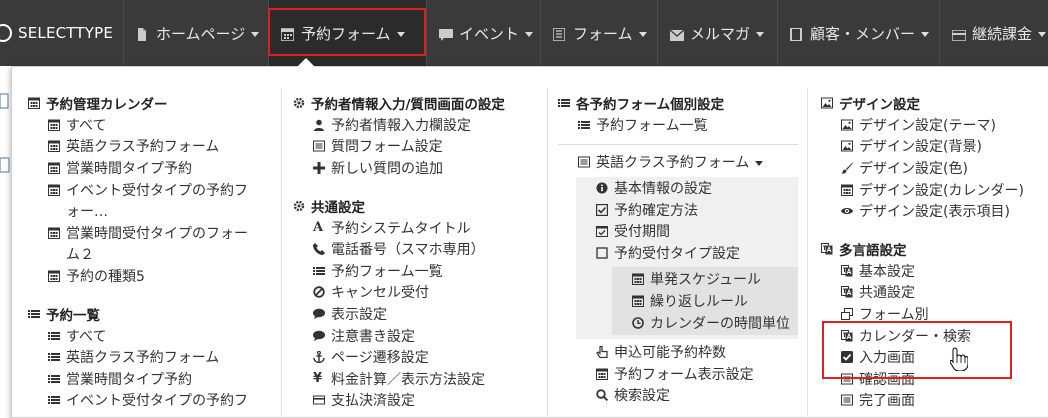 This screenshot has width=1048, height=418. Describe the element at coordinates (163, 255) in the screenshot. I see `menu-item-continuation: ム２` at that location.